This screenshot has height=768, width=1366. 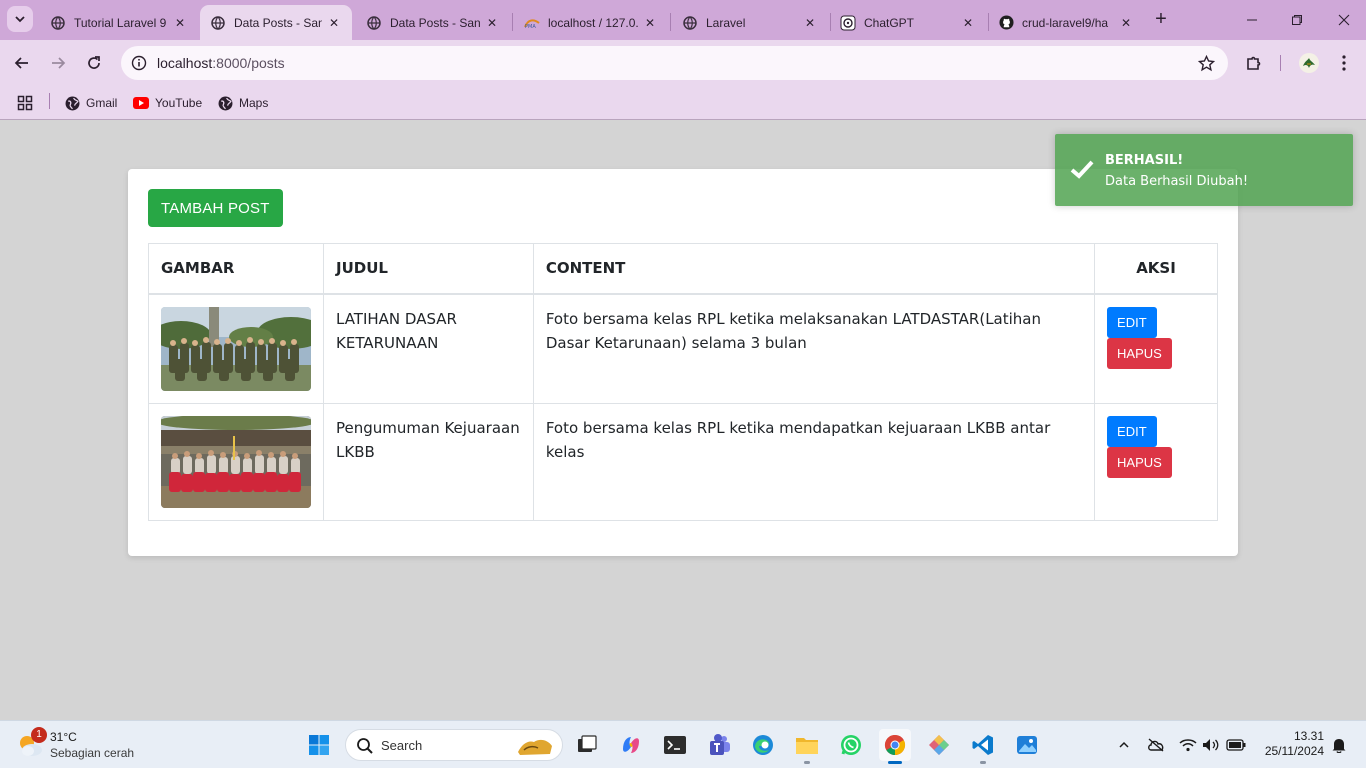 I want to click on bookmark-youtube: YouTube, so click(x=167, y=103).